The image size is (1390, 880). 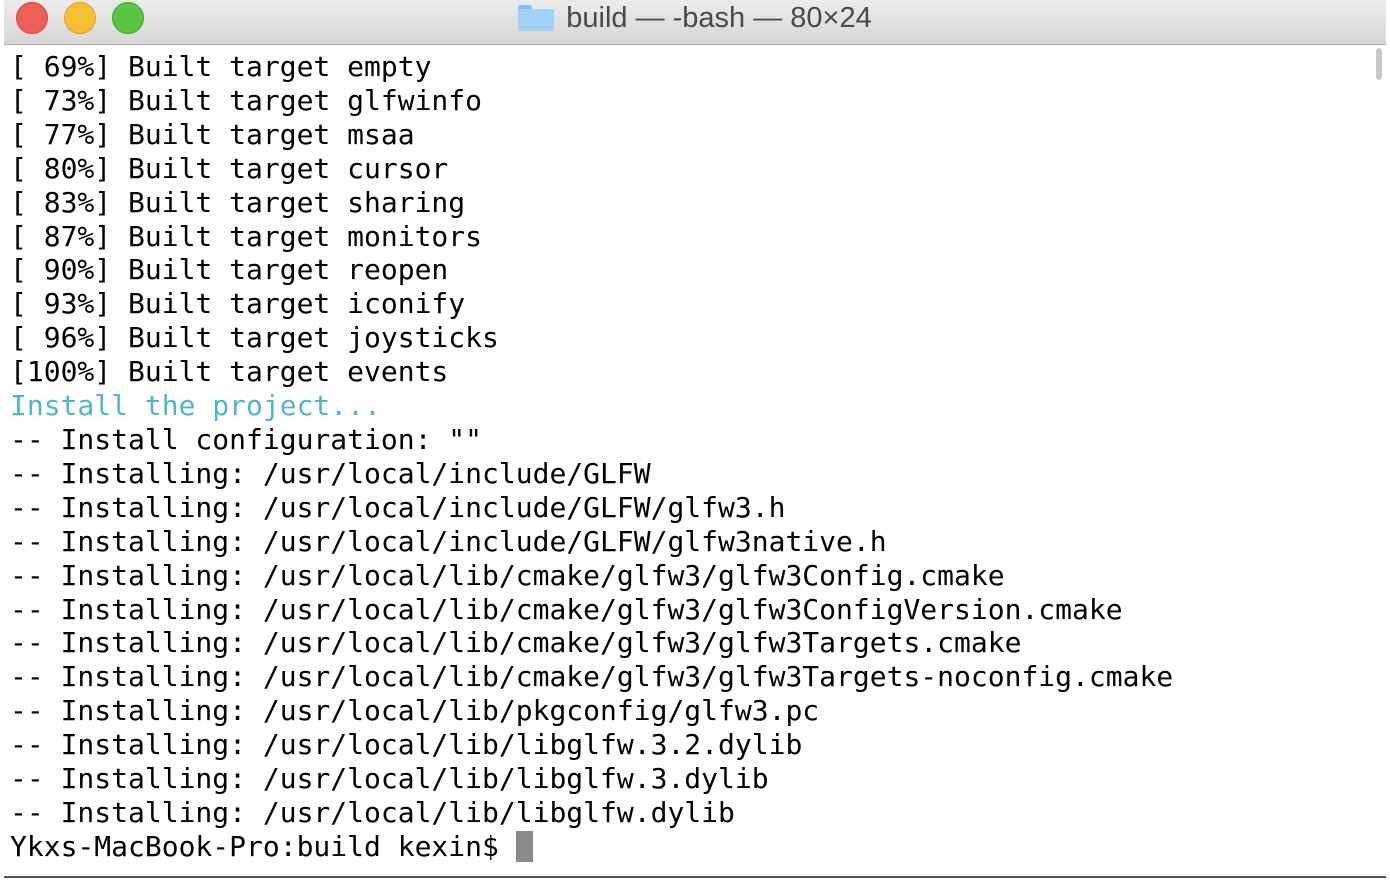 I want to click on terminal-line: -- Install configuration: "", so click(x=246, y=439).